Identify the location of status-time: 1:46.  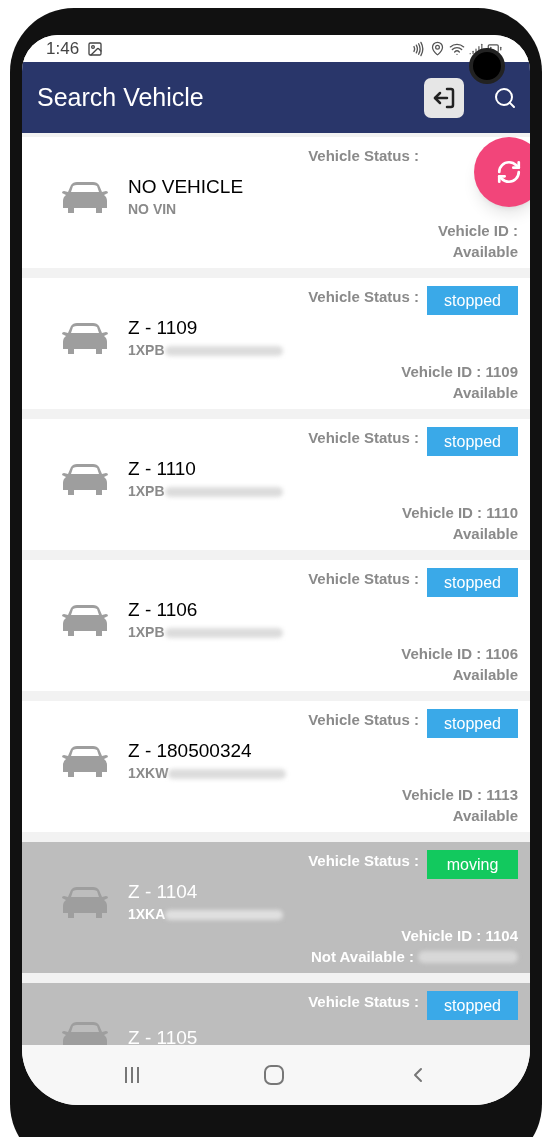
(63, 48).